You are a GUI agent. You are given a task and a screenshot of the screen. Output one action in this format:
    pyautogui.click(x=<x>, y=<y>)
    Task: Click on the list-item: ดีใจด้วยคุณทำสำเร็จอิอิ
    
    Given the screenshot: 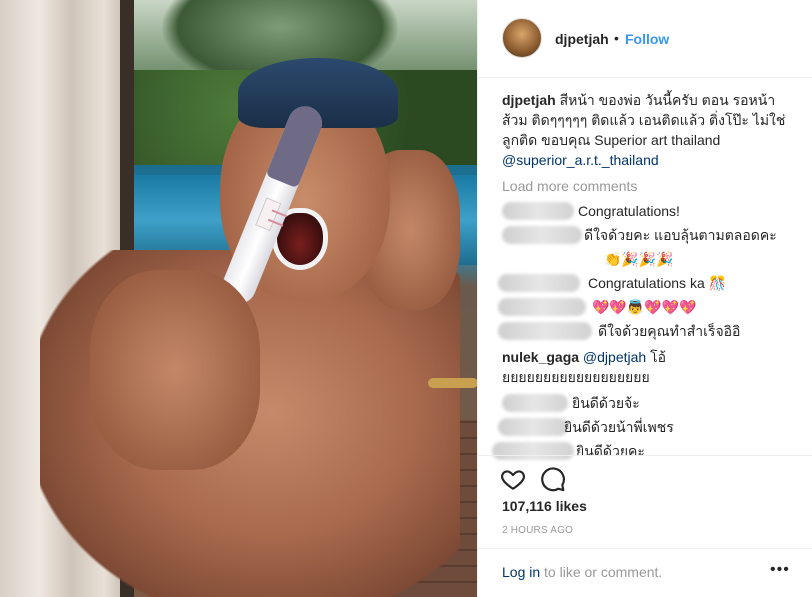 What is the action you would take?
    pyautogui.click(x=650, y=332)
    